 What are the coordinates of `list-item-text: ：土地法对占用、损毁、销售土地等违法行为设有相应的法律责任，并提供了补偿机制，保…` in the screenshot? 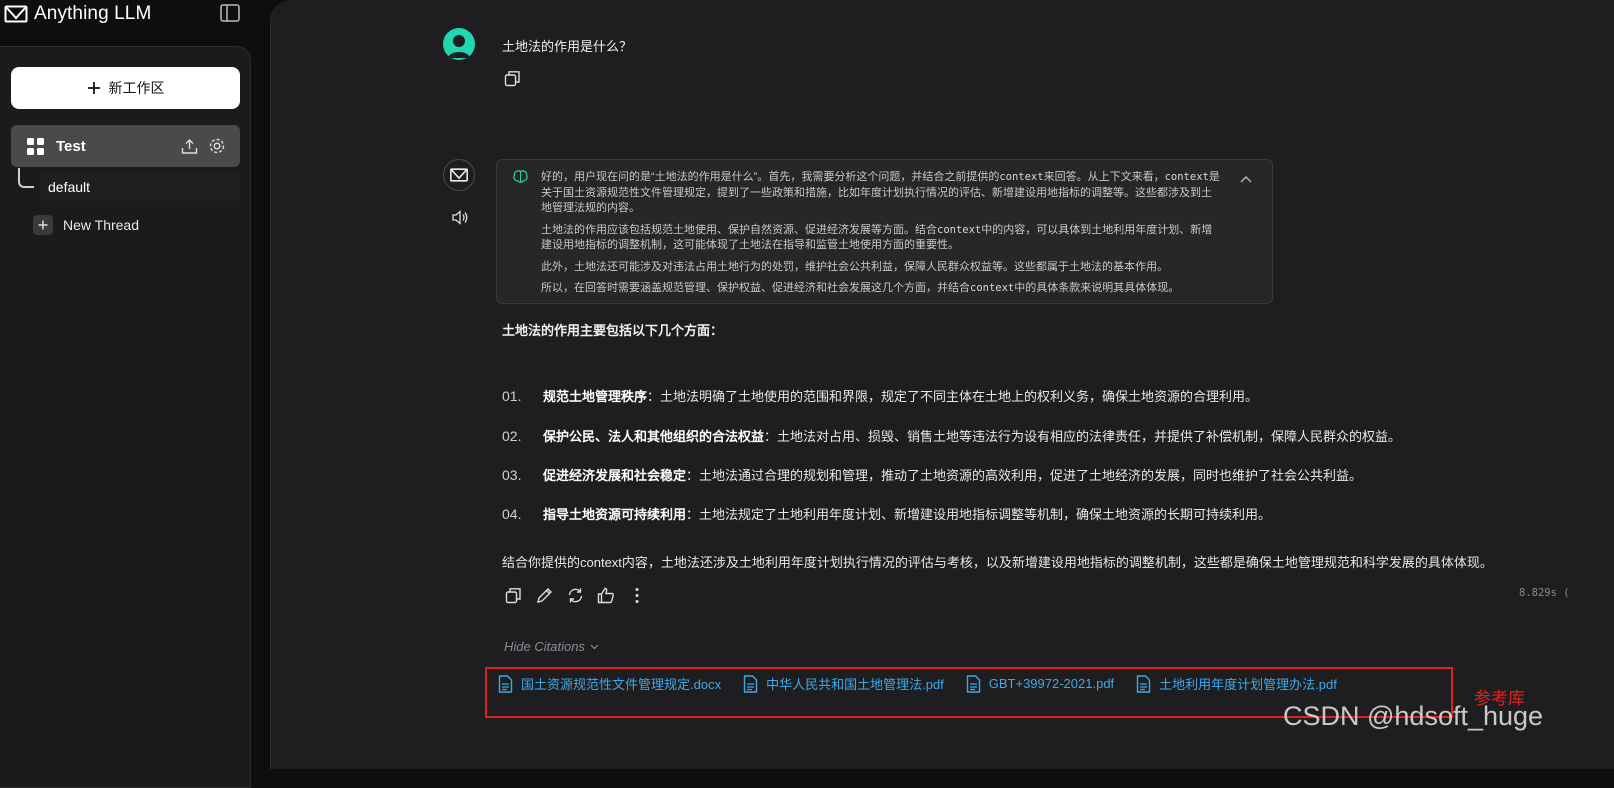 It's located at (1083, 436).